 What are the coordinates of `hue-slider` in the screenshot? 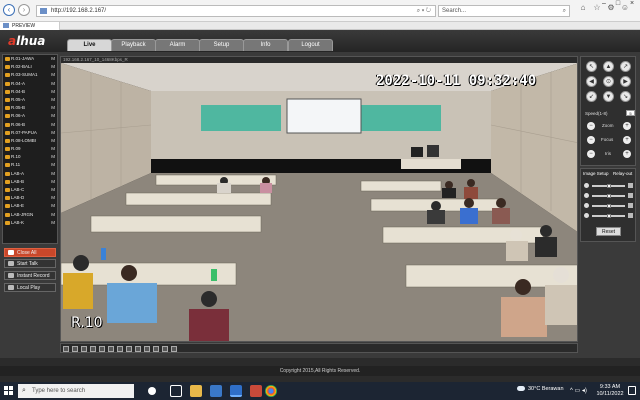 It's located at (609, 216).